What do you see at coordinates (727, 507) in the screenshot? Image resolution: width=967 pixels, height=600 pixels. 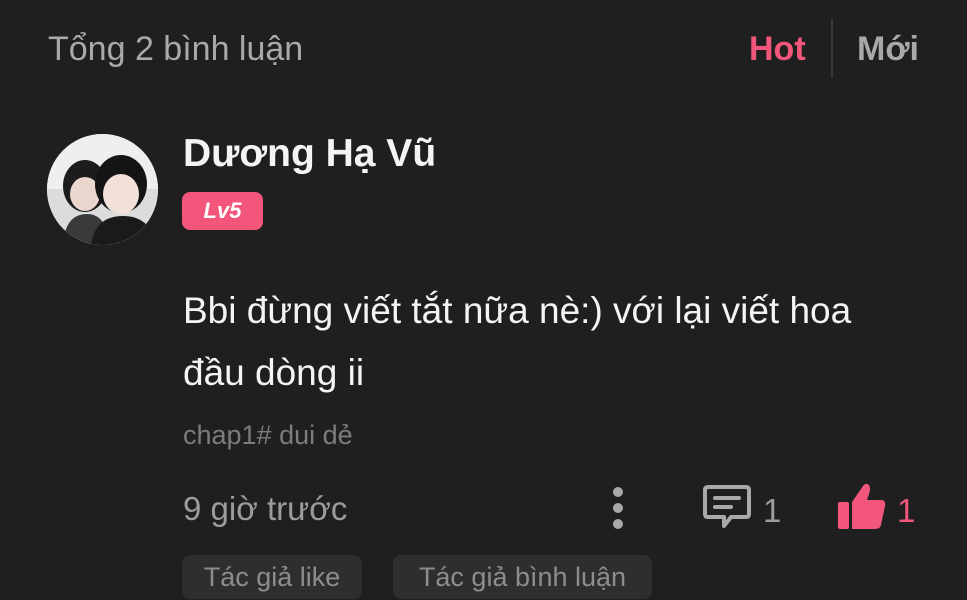 I see `comment-bubble-icon` at bounding box center [727, 507].